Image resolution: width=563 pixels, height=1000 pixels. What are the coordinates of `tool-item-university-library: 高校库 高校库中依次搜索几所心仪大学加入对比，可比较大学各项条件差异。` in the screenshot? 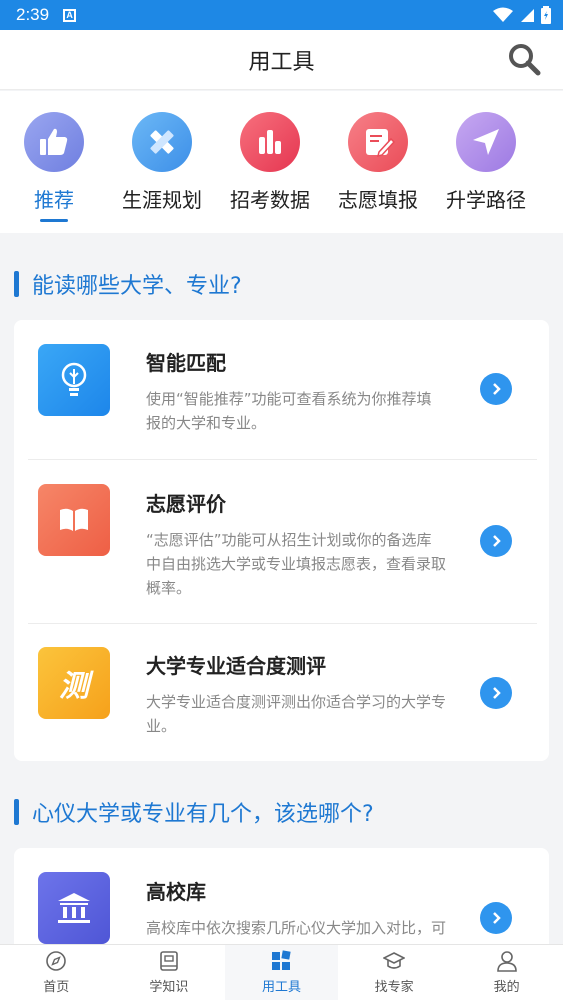 It's located at (281, 896).